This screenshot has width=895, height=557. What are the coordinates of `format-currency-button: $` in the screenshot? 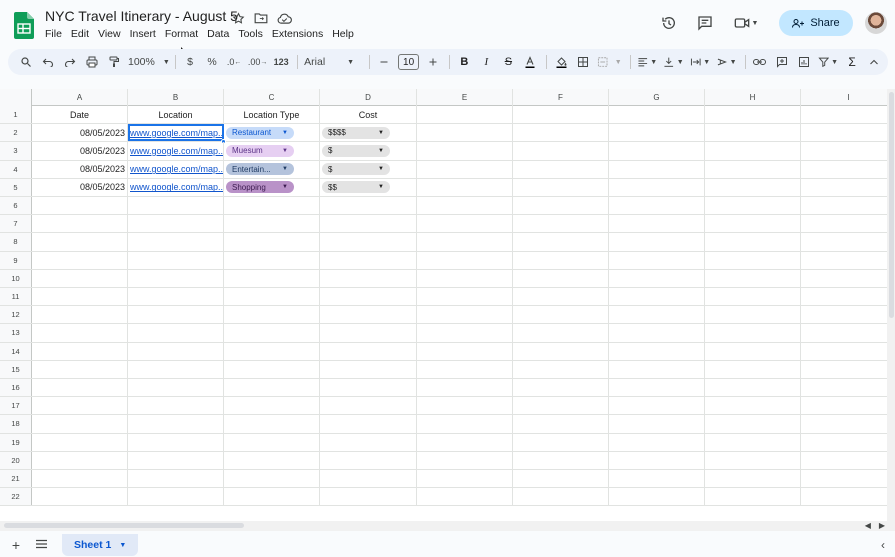 It's located at (190, 62).